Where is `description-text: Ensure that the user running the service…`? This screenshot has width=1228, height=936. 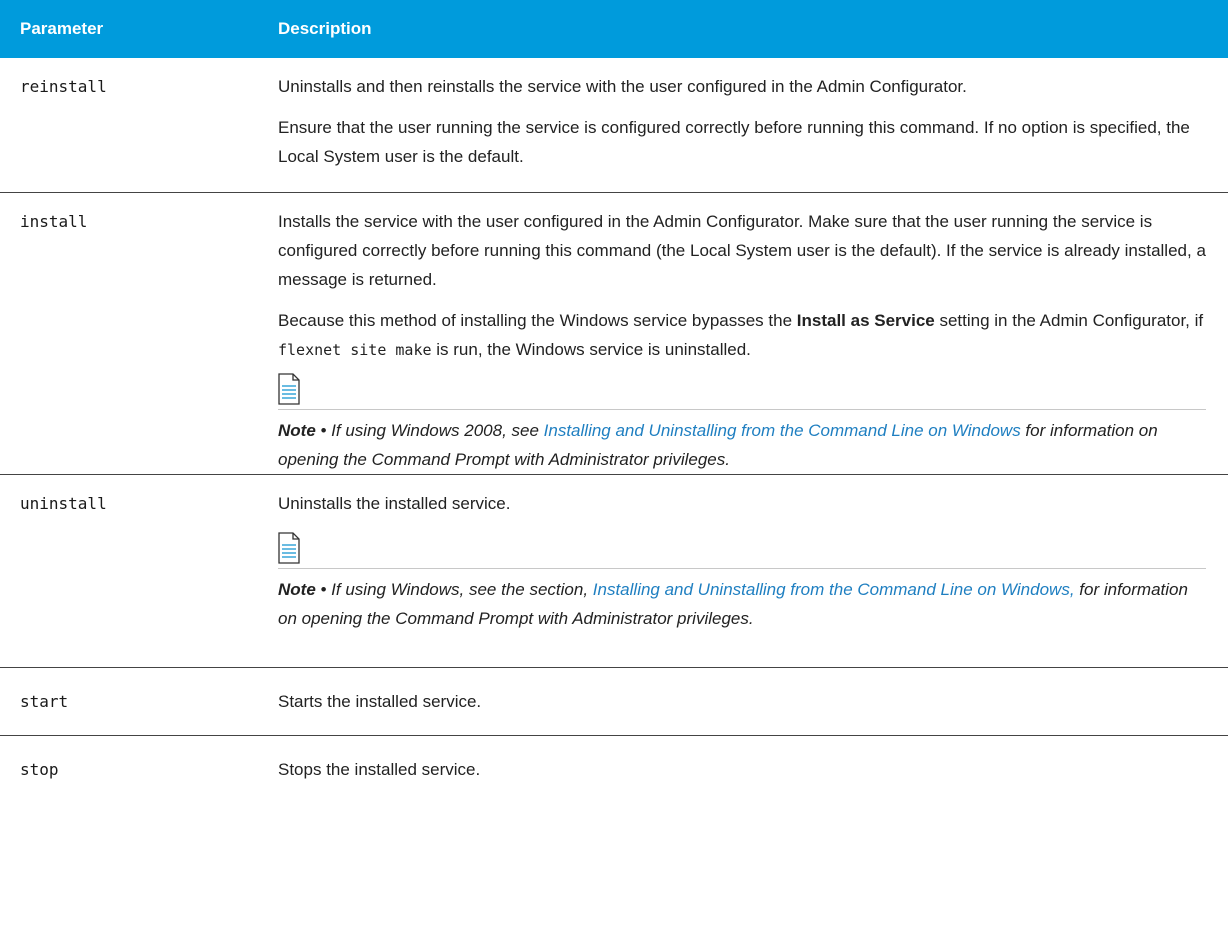
description-text: Ensure that the user running the service… is located at coordinates (734, 142).